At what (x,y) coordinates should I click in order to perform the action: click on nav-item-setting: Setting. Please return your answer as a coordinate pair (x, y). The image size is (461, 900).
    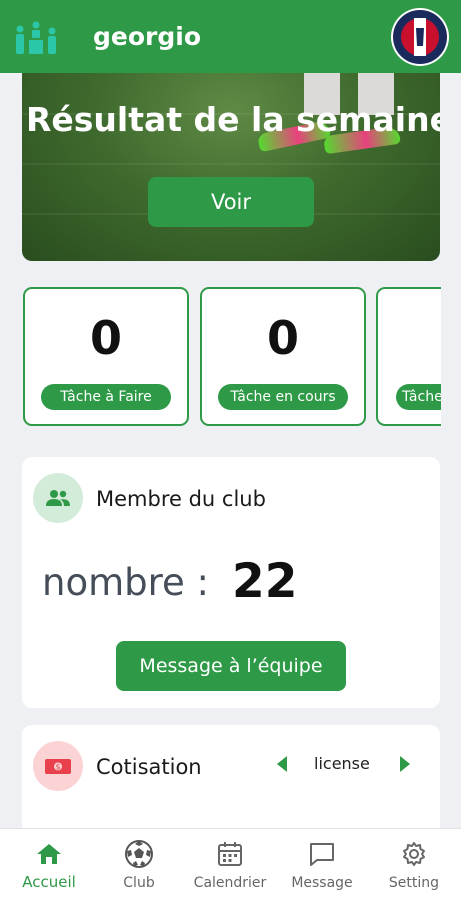
    Looking at the image, I should click on (414, 864).